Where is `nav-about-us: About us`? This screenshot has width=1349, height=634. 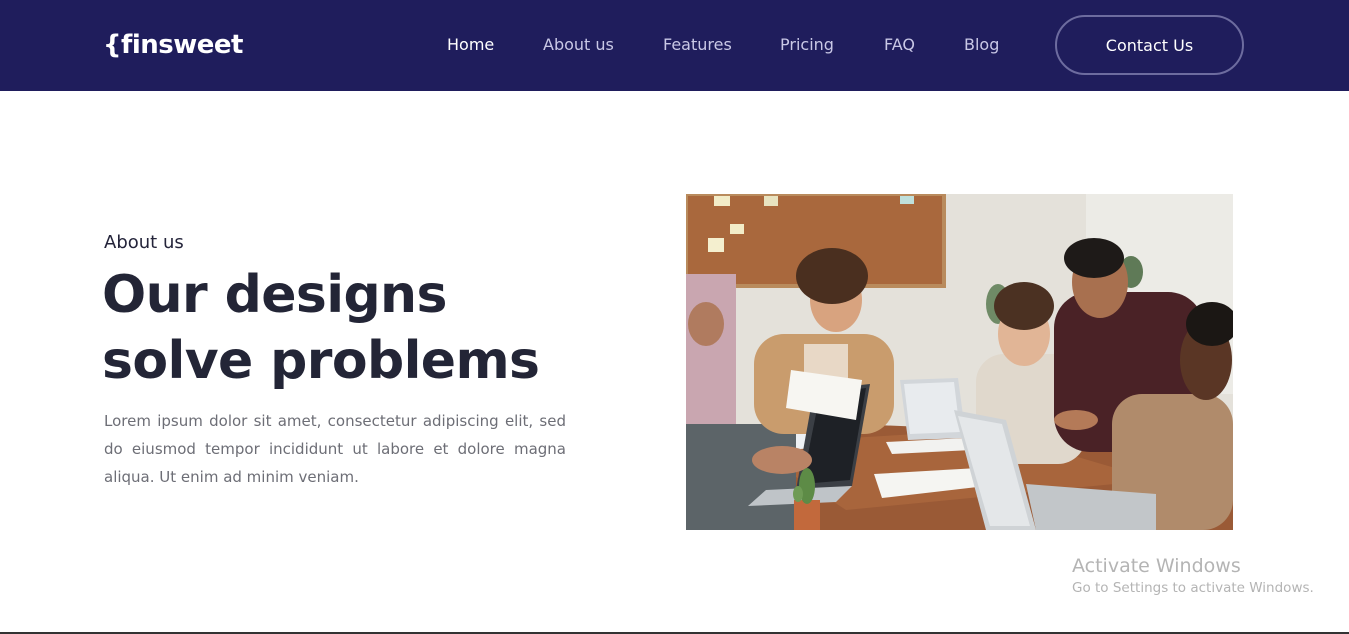
nav-about-us: About us is located at coordinates (578, 45).